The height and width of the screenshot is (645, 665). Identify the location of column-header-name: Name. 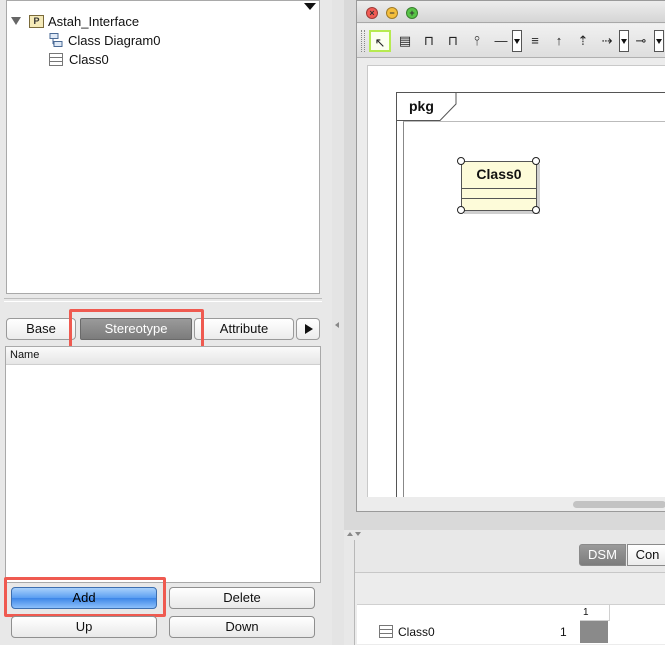
(163, 356).